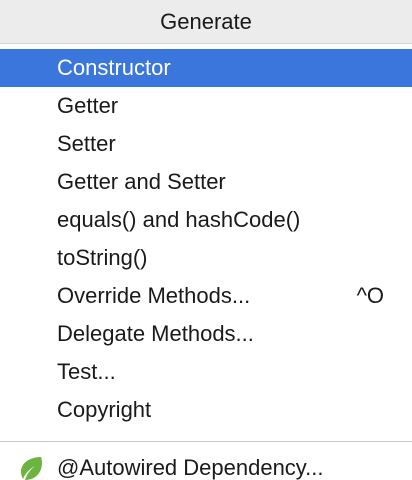 This screenshot has height=480, width=412. I want to click on menu-item-getter-and-setter: Getter and Setter, so click(206, 182).